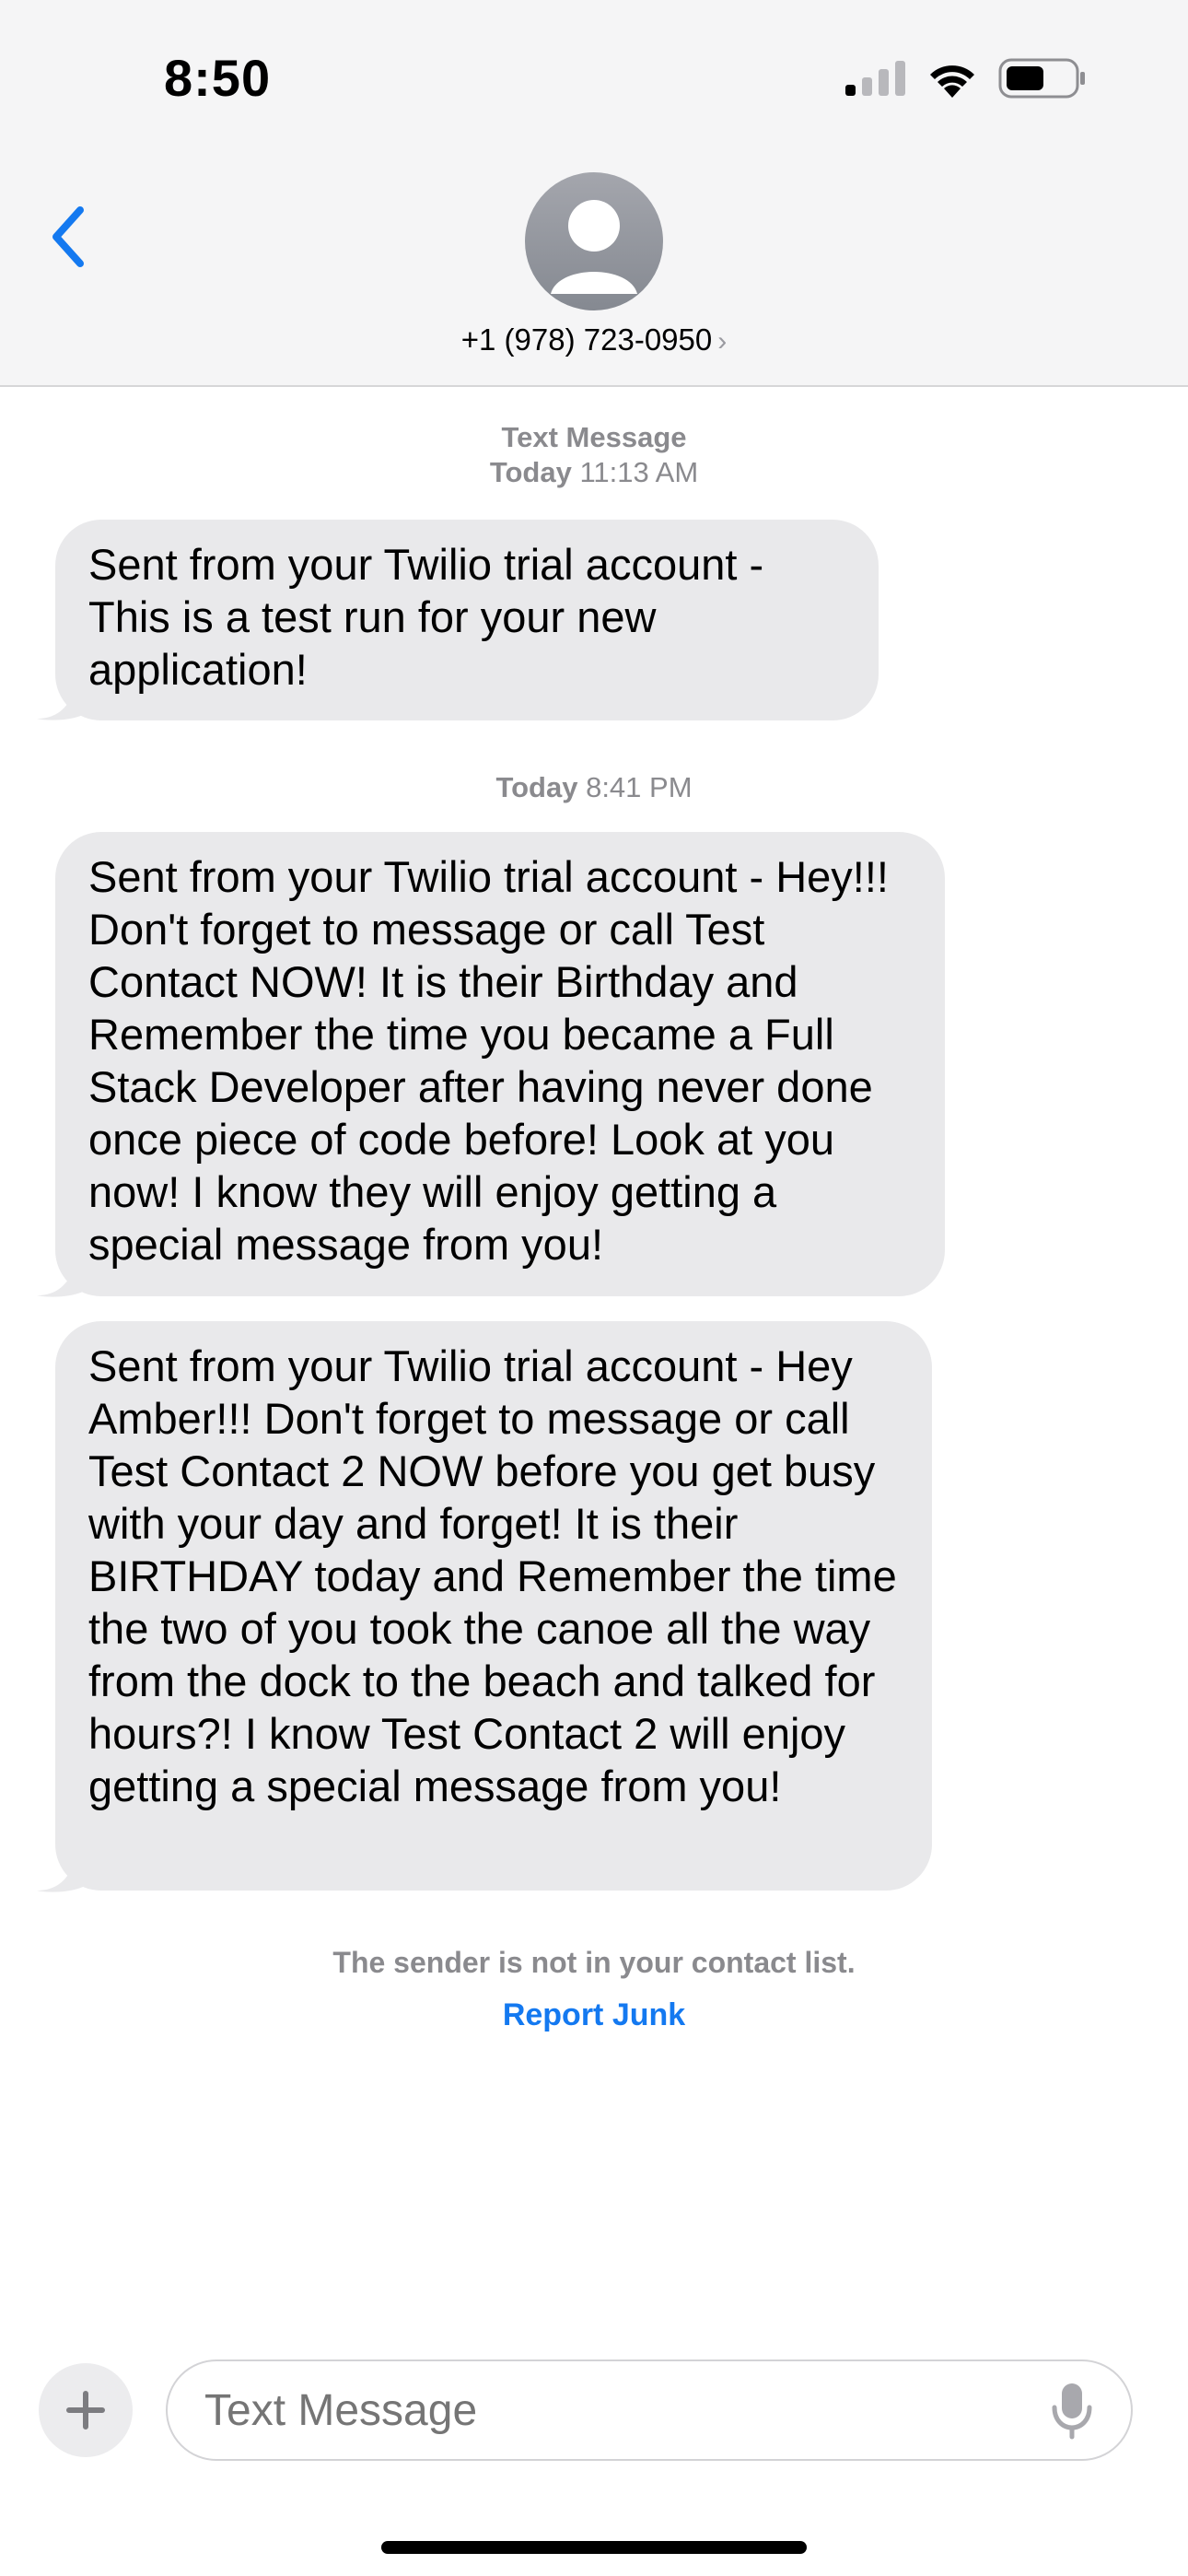  Describe the element at coordinates (875, 78) in the screenshot. I see `cellular-signal-icon` at that location.